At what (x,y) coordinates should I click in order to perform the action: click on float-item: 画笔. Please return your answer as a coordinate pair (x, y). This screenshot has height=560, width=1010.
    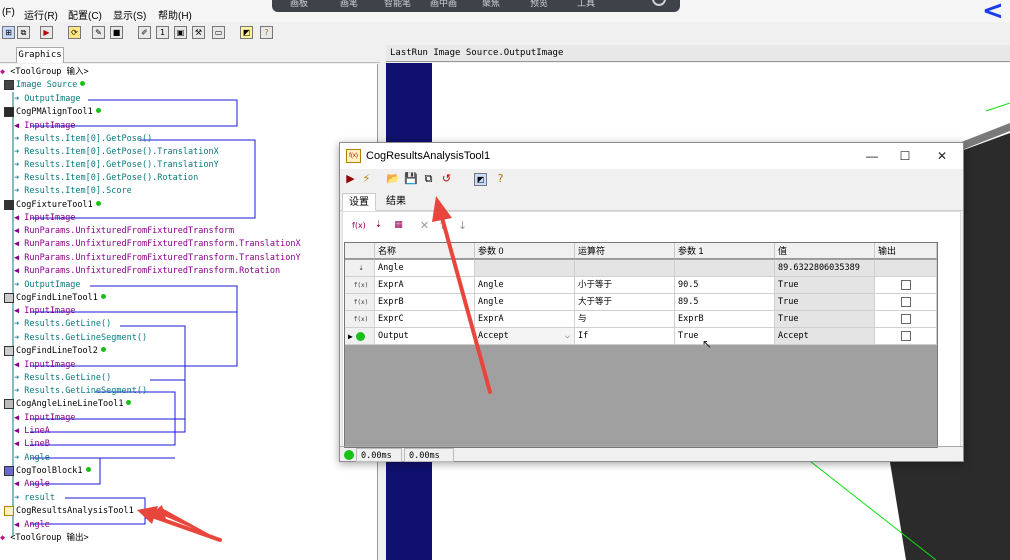
    Looking at the image, I should click on (349, 4).